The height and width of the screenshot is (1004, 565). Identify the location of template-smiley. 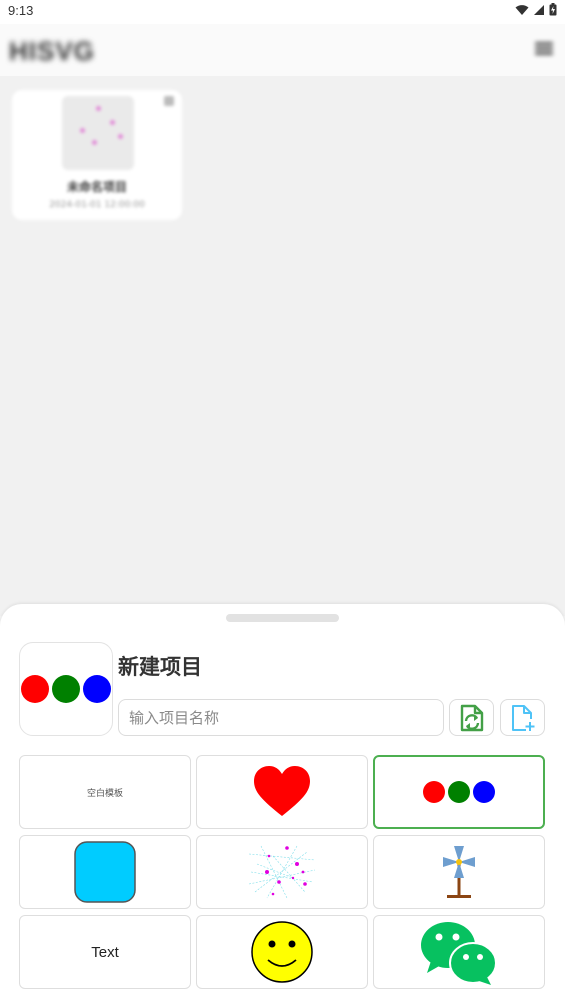
(282, 952).